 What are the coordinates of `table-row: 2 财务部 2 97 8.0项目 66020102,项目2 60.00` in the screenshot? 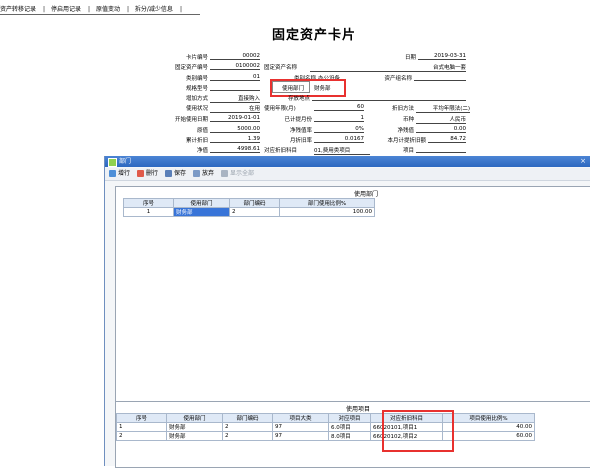 It's located at (325, 436).